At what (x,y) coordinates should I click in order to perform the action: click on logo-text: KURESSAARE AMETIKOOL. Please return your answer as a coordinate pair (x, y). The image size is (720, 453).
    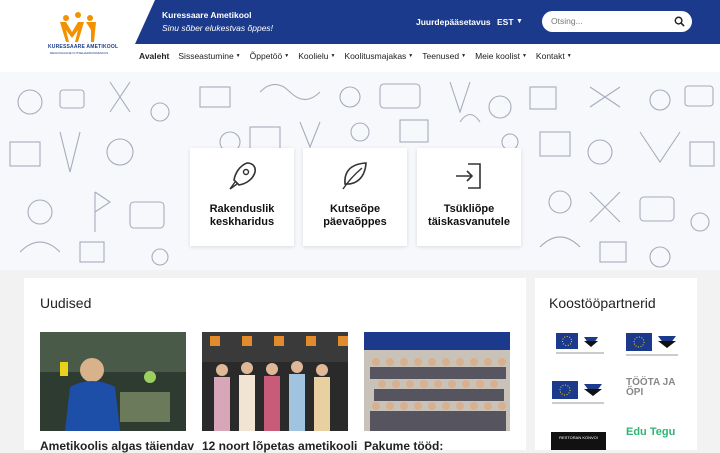
    Looking at the image, I should click on (83, 47).